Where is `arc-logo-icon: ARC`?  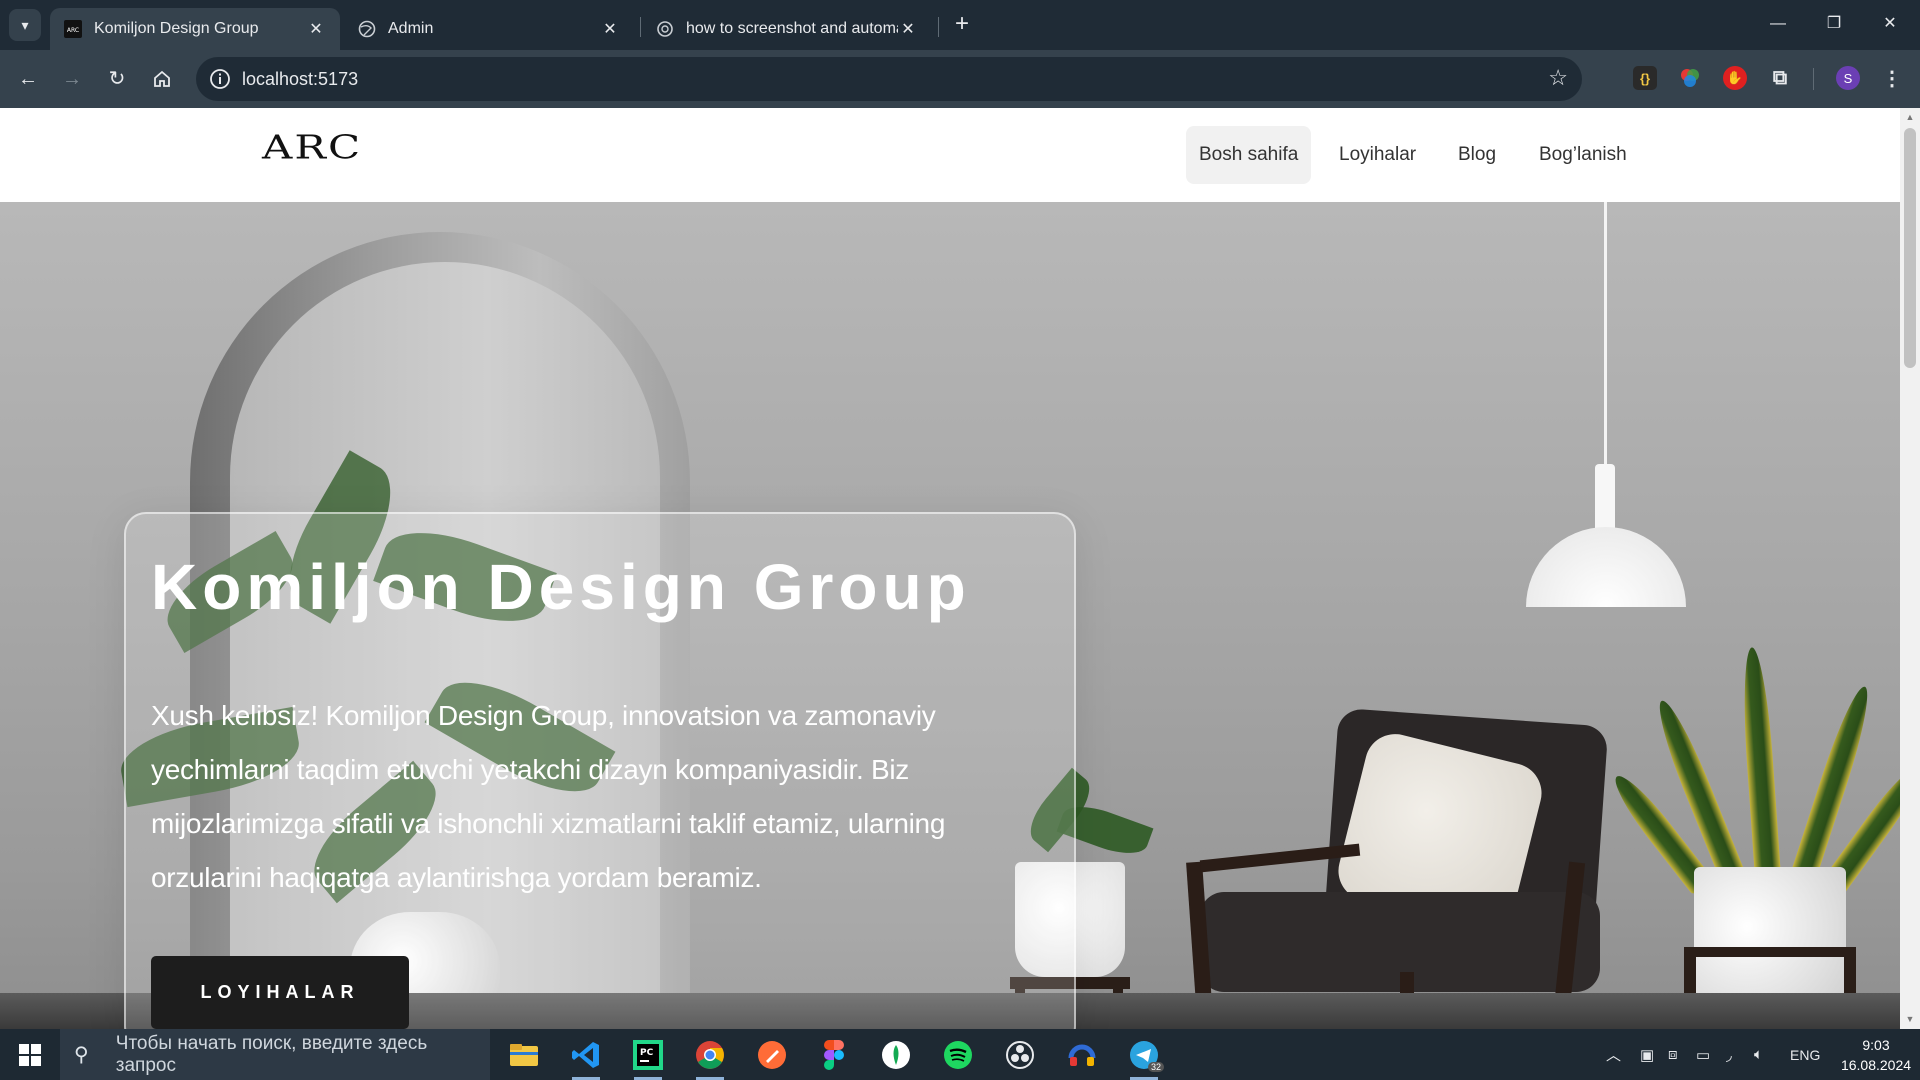 arc-logo-icon: ARC is located at coordinates (73, 29).